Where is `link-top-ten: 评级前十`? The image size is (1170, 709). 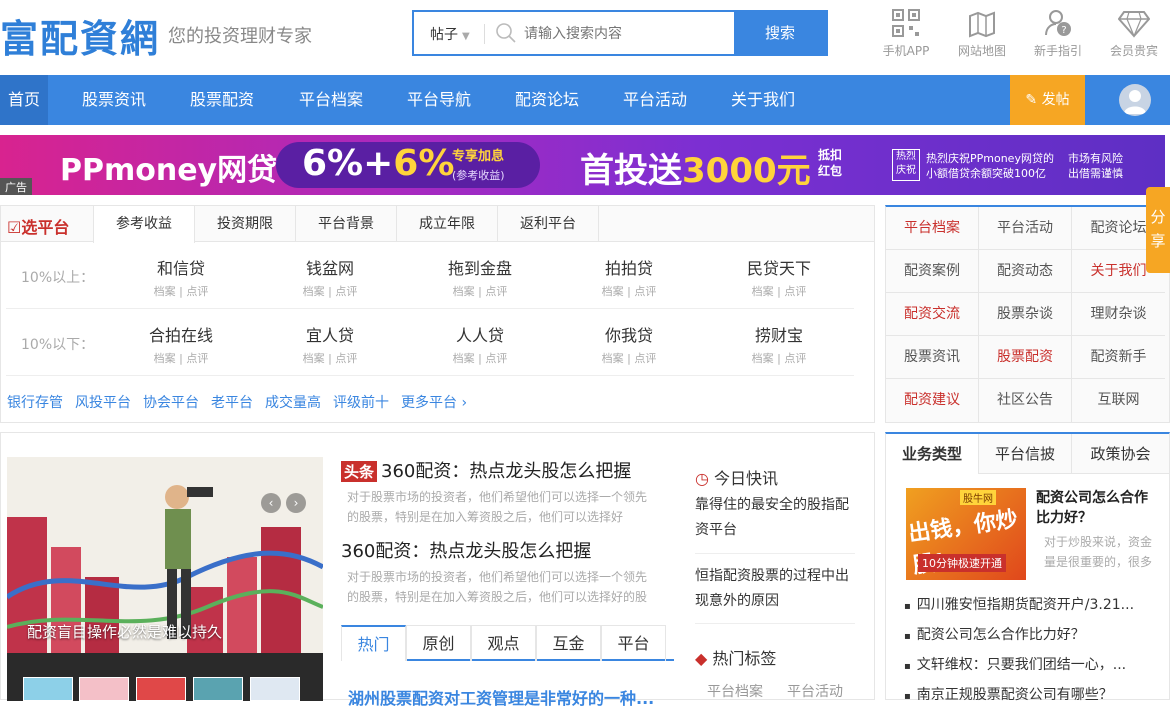 link-top-ten: 评级前十 is located at coordinates (361, 403).